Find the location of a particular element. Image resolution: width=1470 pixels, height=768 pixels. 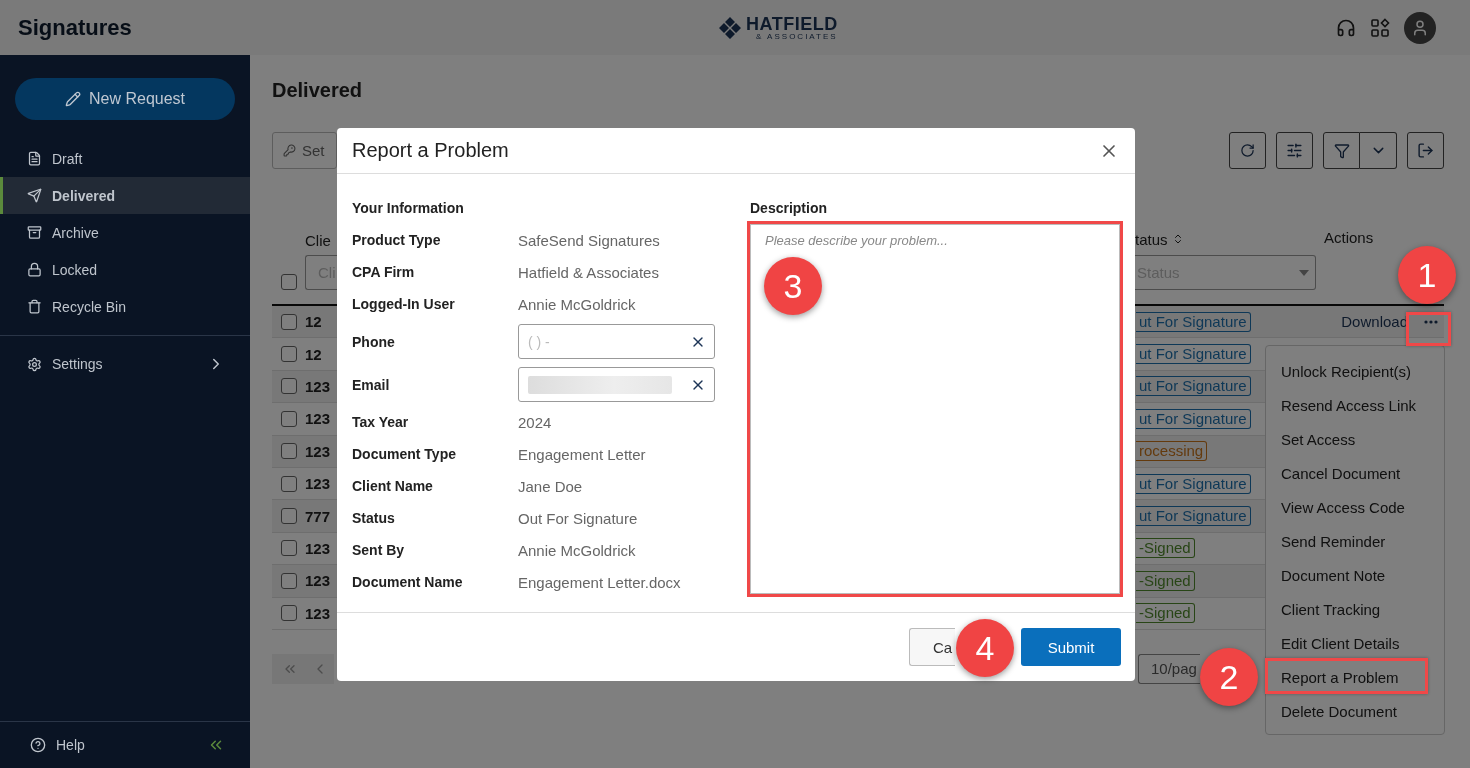

logo-tagline: & ASSOCIATES is located at coordinates (797, 36).